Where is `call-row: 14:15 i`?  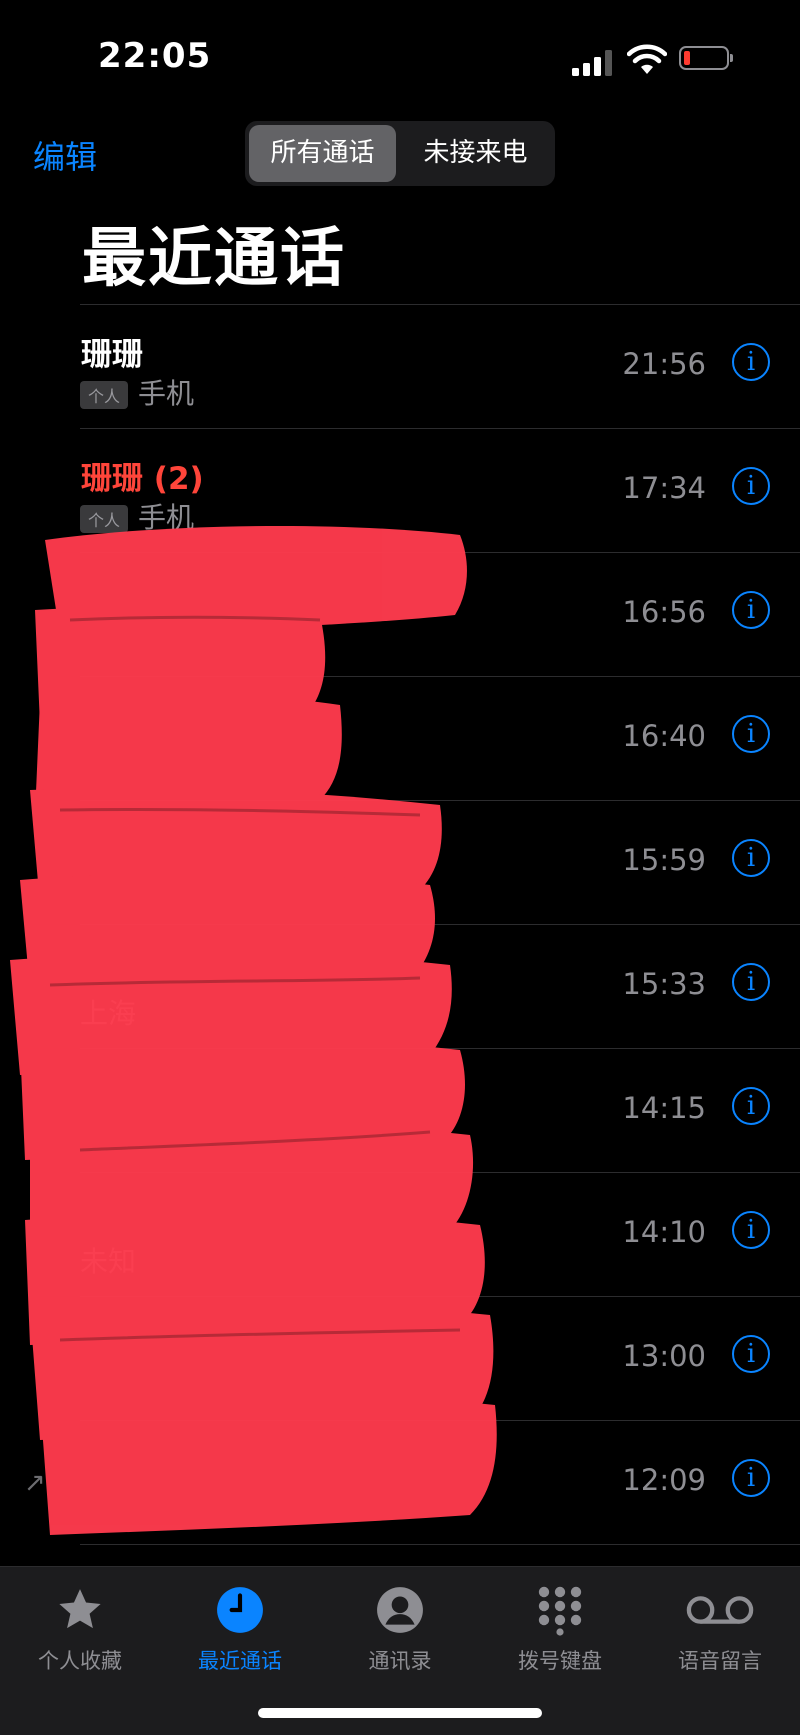
call-row: 14:15 i is located at coordinates (440, 1110).